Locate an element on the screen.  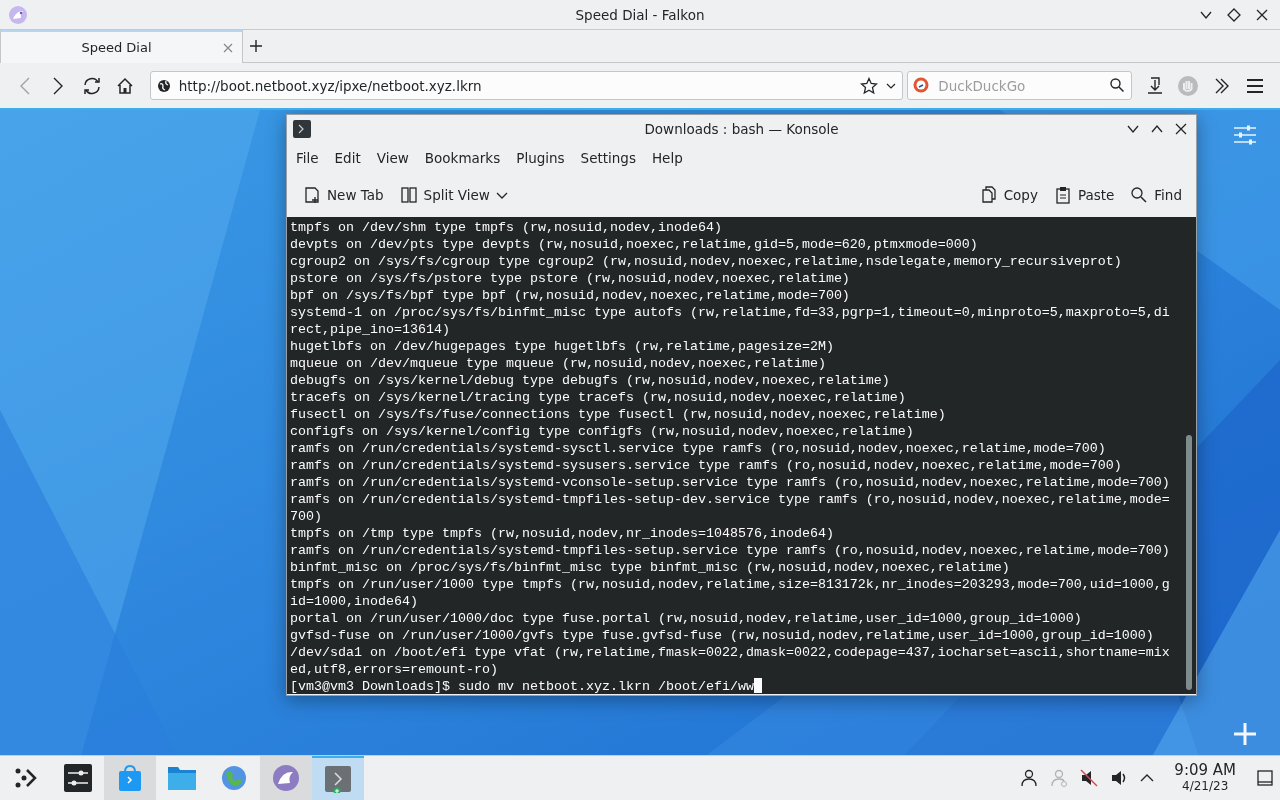
terminal-line: rect,pipe_ino=13614) is located at coordinates (370, 329).